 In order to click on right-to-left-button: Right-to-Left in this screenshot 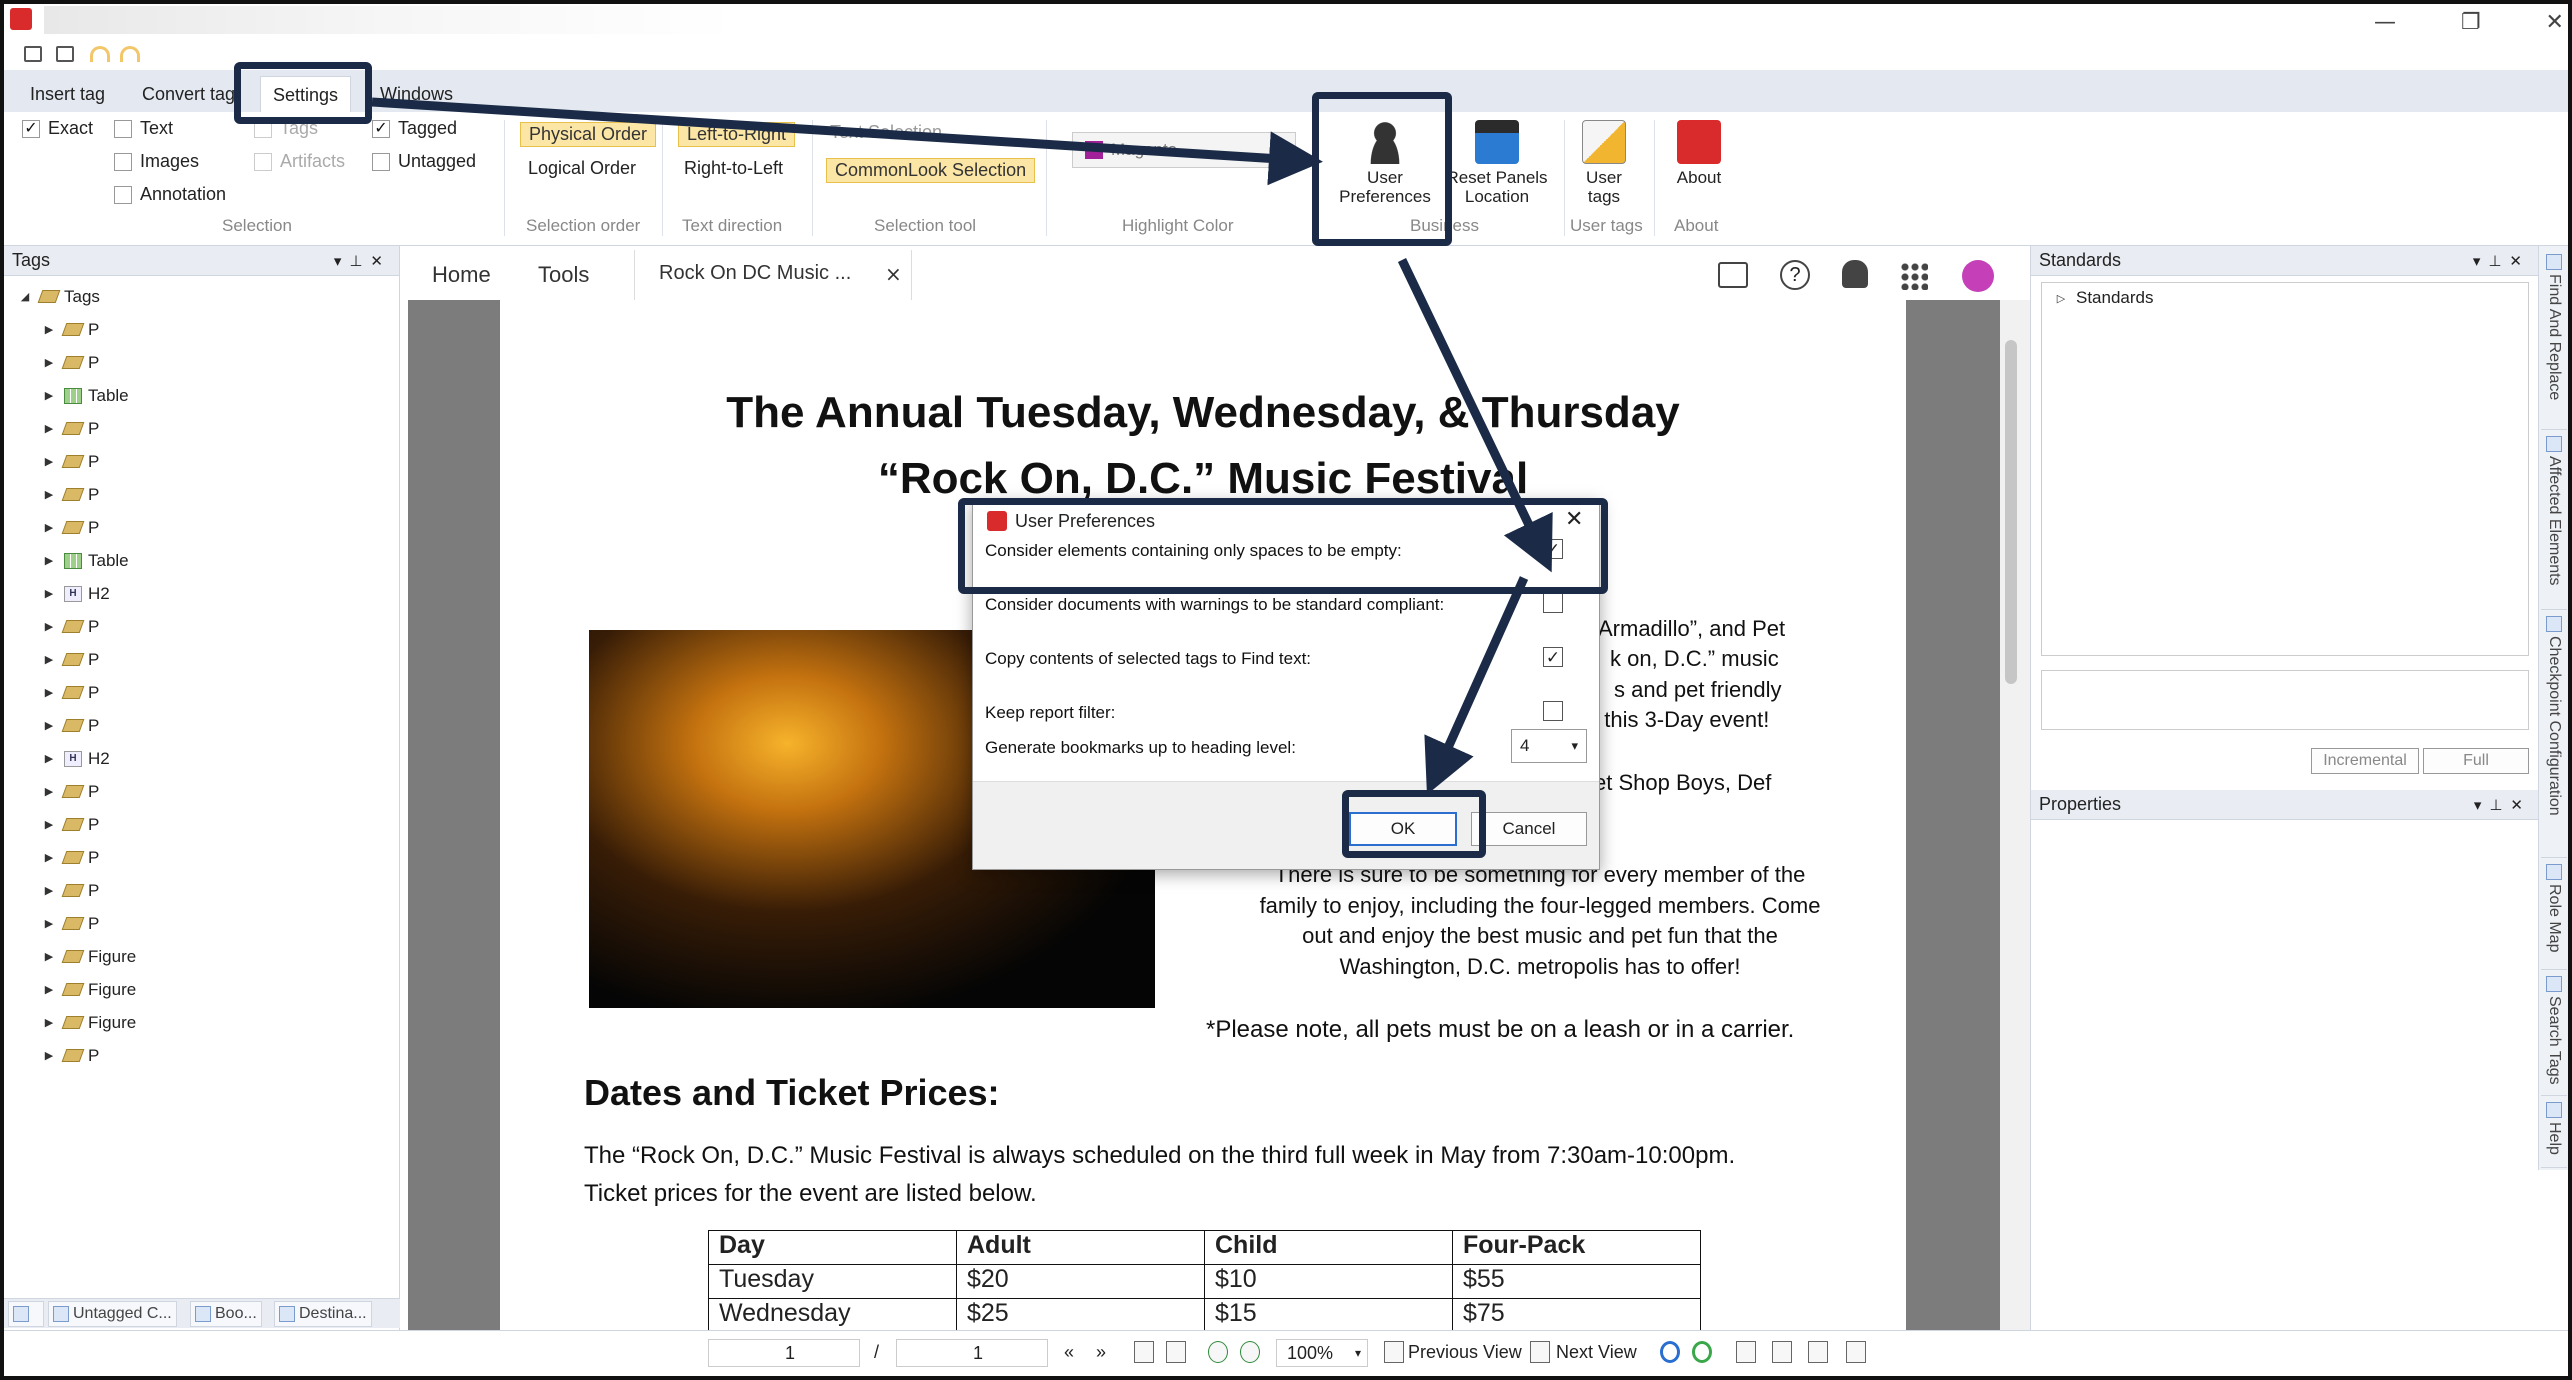, I will do `click(733, 168)`.